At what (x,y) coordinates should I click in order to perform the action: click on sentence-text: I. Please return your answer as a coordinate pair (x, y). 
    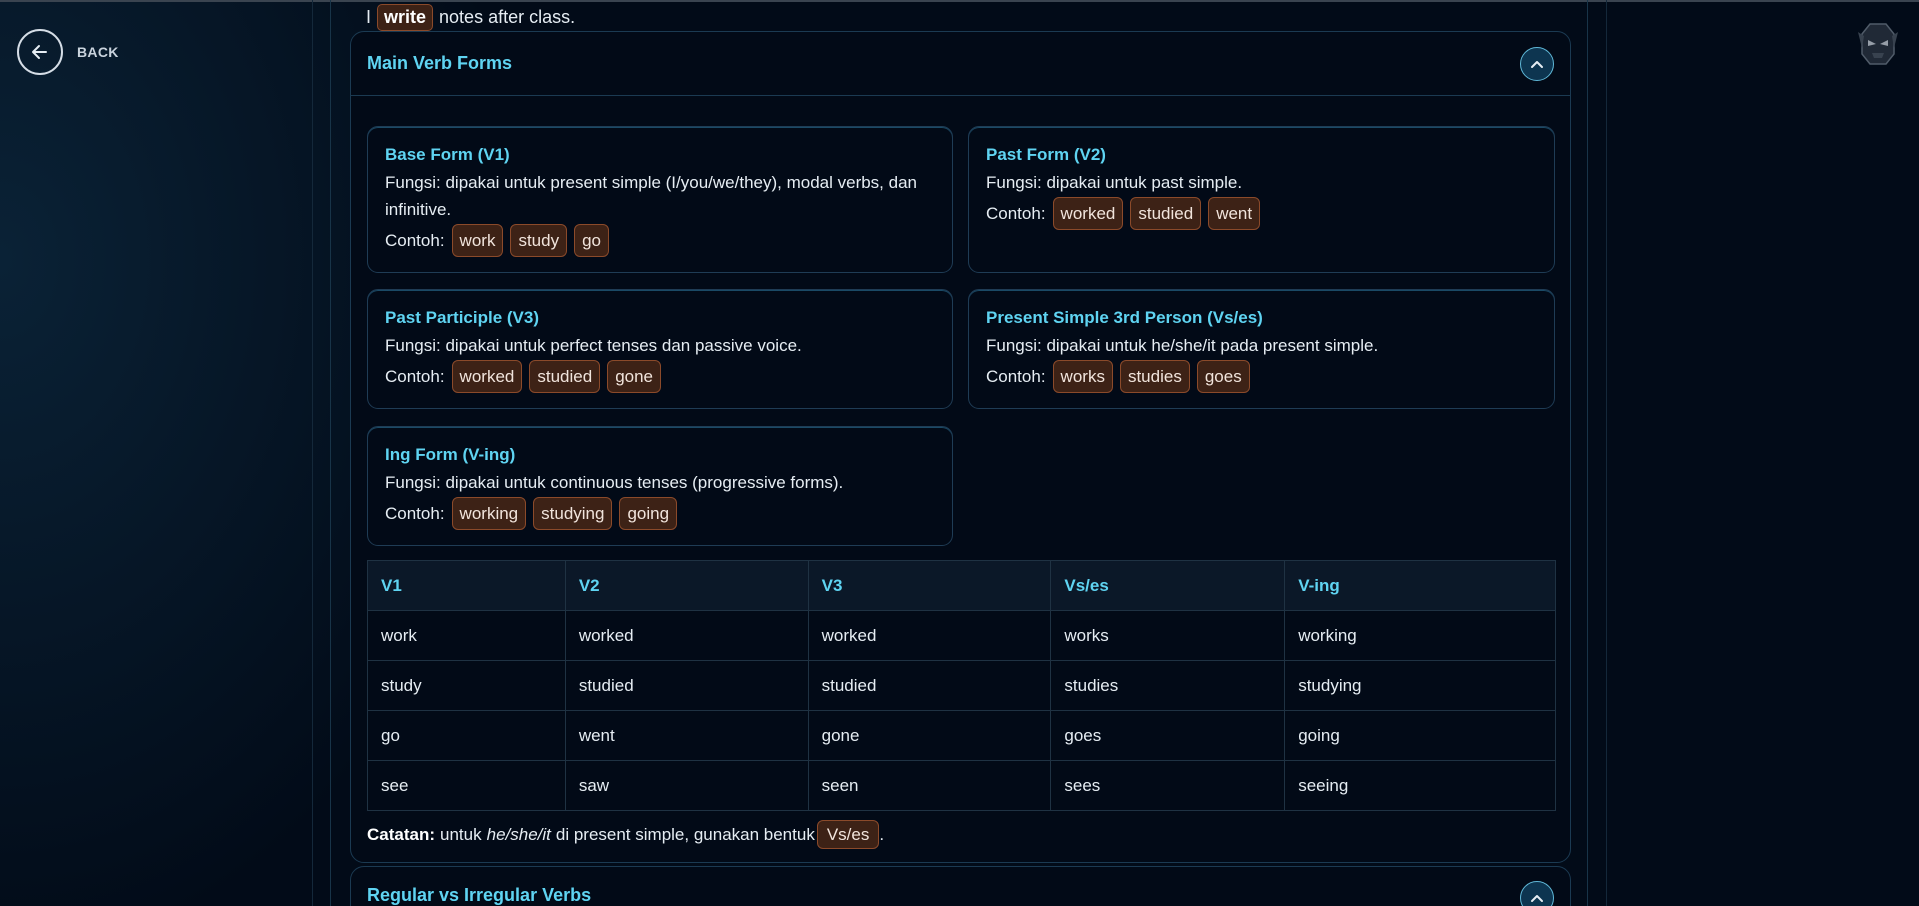
    Looking at the image, I should click on (369, 17).